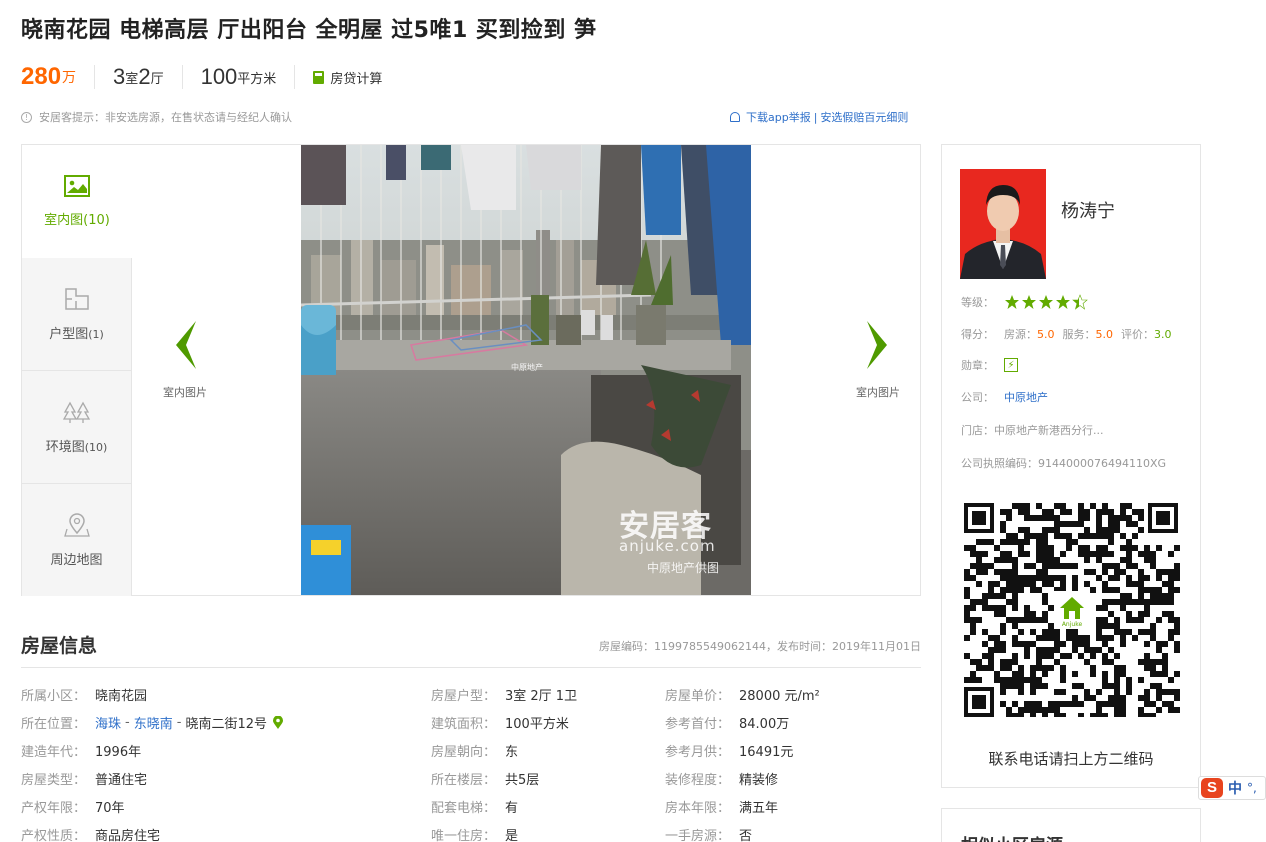 This screenshot has height=842, width=1266. Describe the element at coordinates (1235, 788) in the screenshot. I see `ime-mode: 中` at that location.